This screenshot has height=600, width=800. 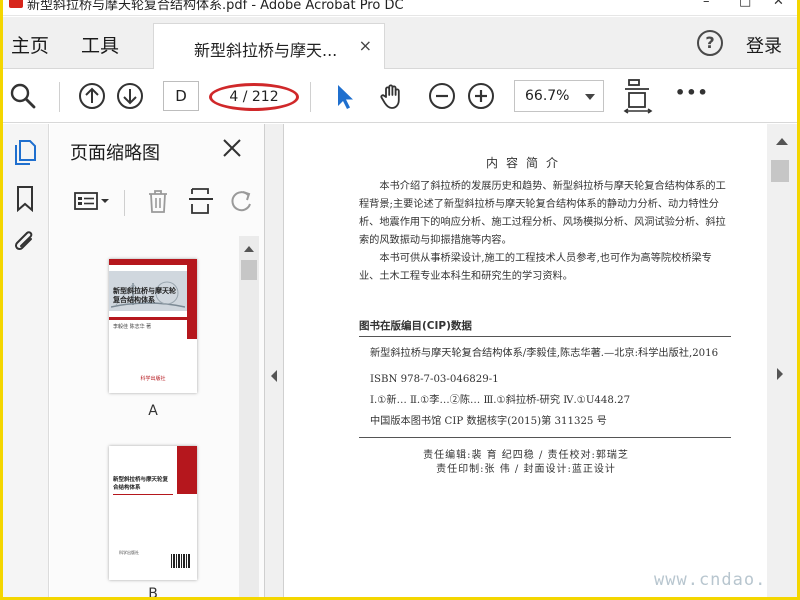 What do you see at coordinates (710, 43) in the screenshot?
I see `help-icon: ?` at bounding box center [710, 43].